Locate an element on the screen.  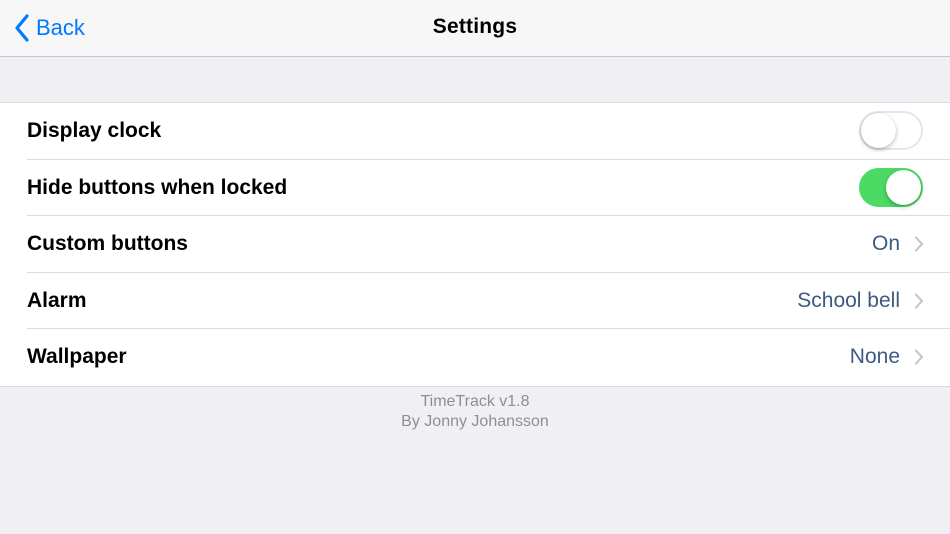
setting-label: Custom buttons is located at coordinates (107, 244).